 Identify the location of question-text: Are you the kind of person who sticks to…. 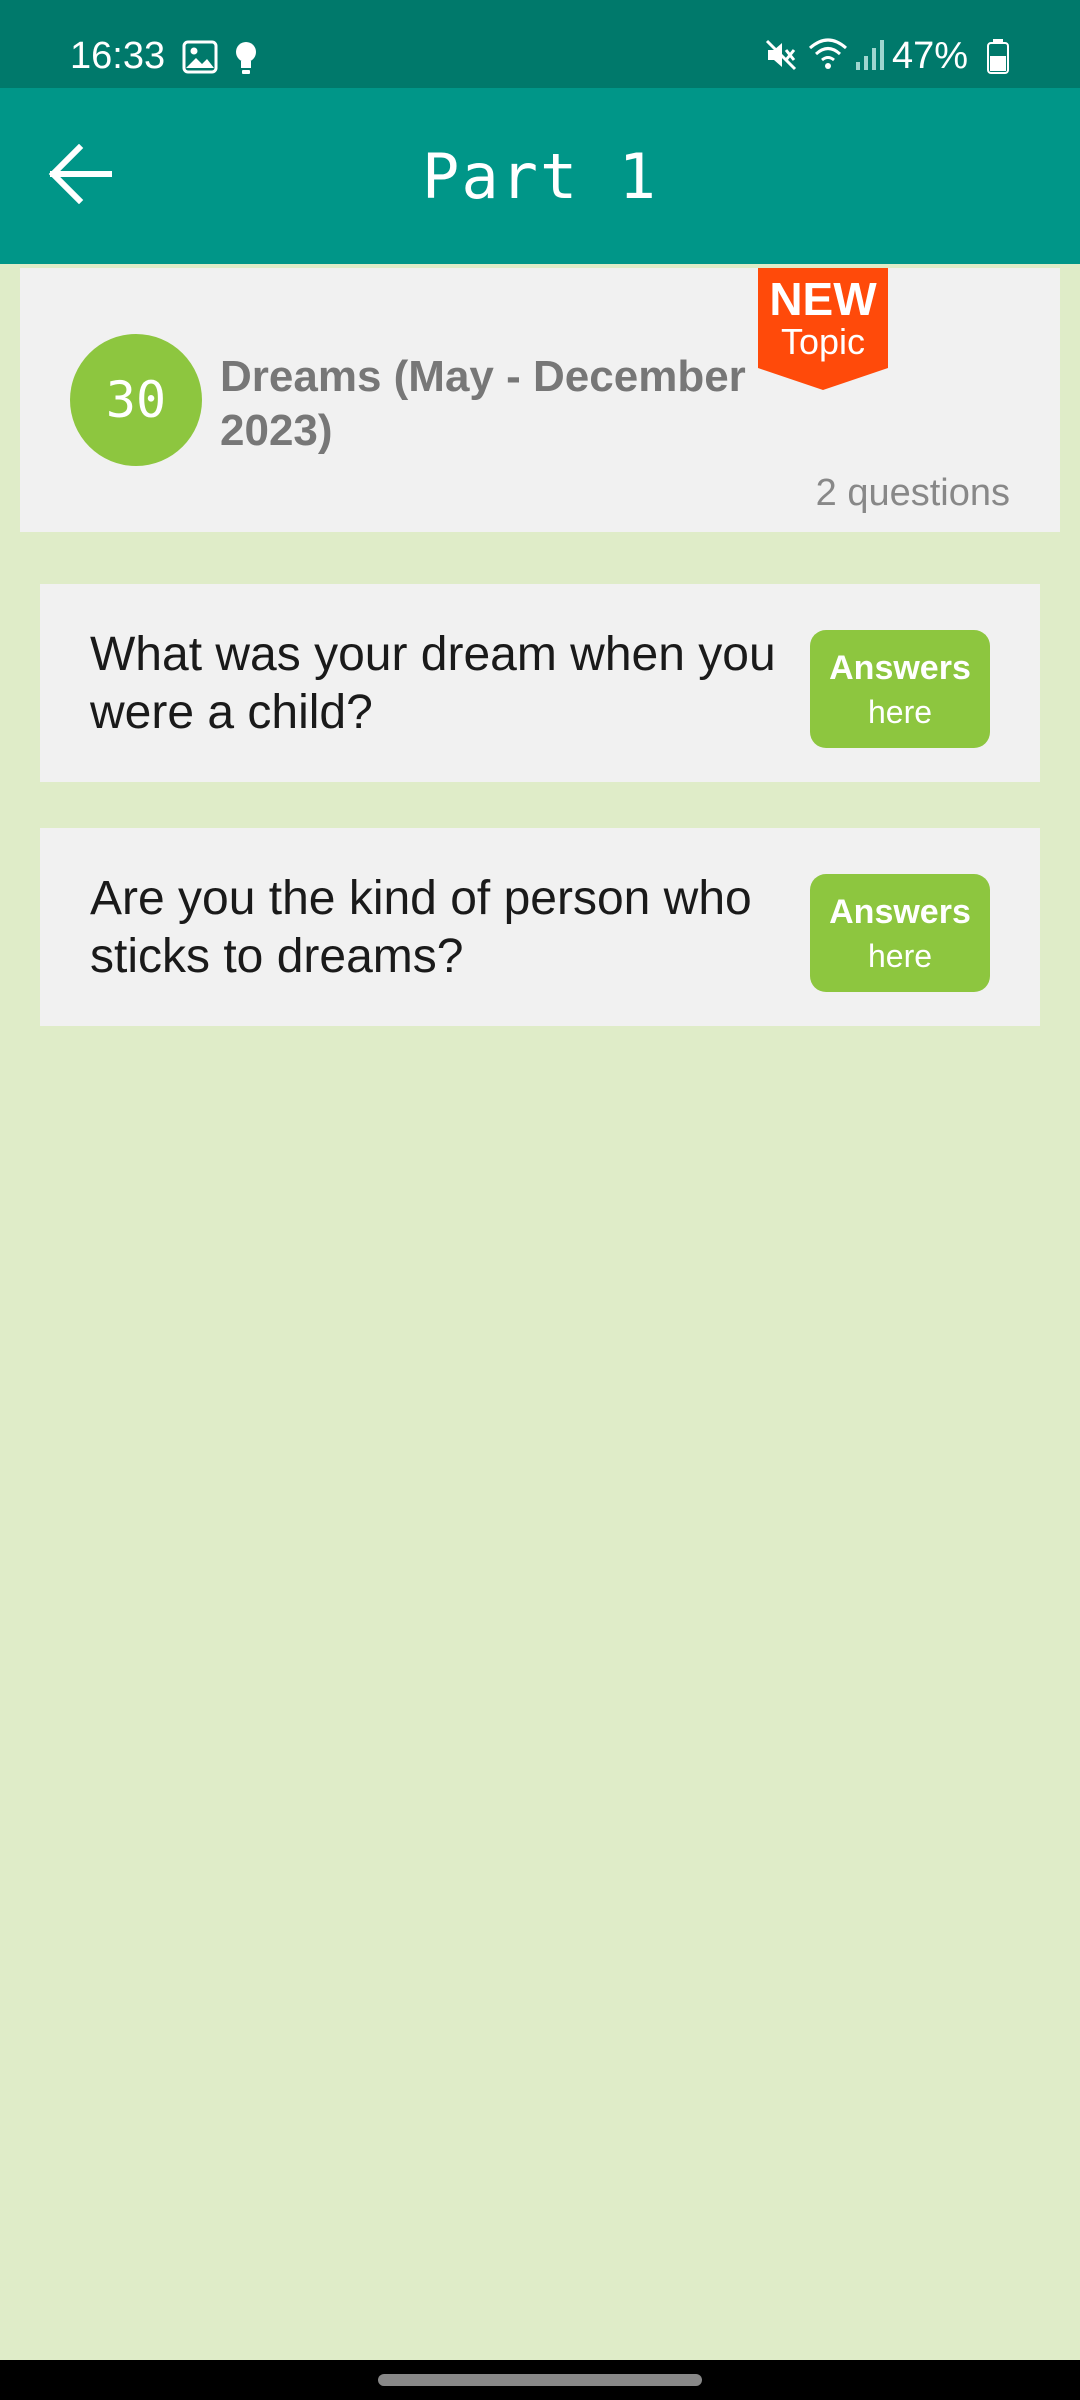
(421, 927).